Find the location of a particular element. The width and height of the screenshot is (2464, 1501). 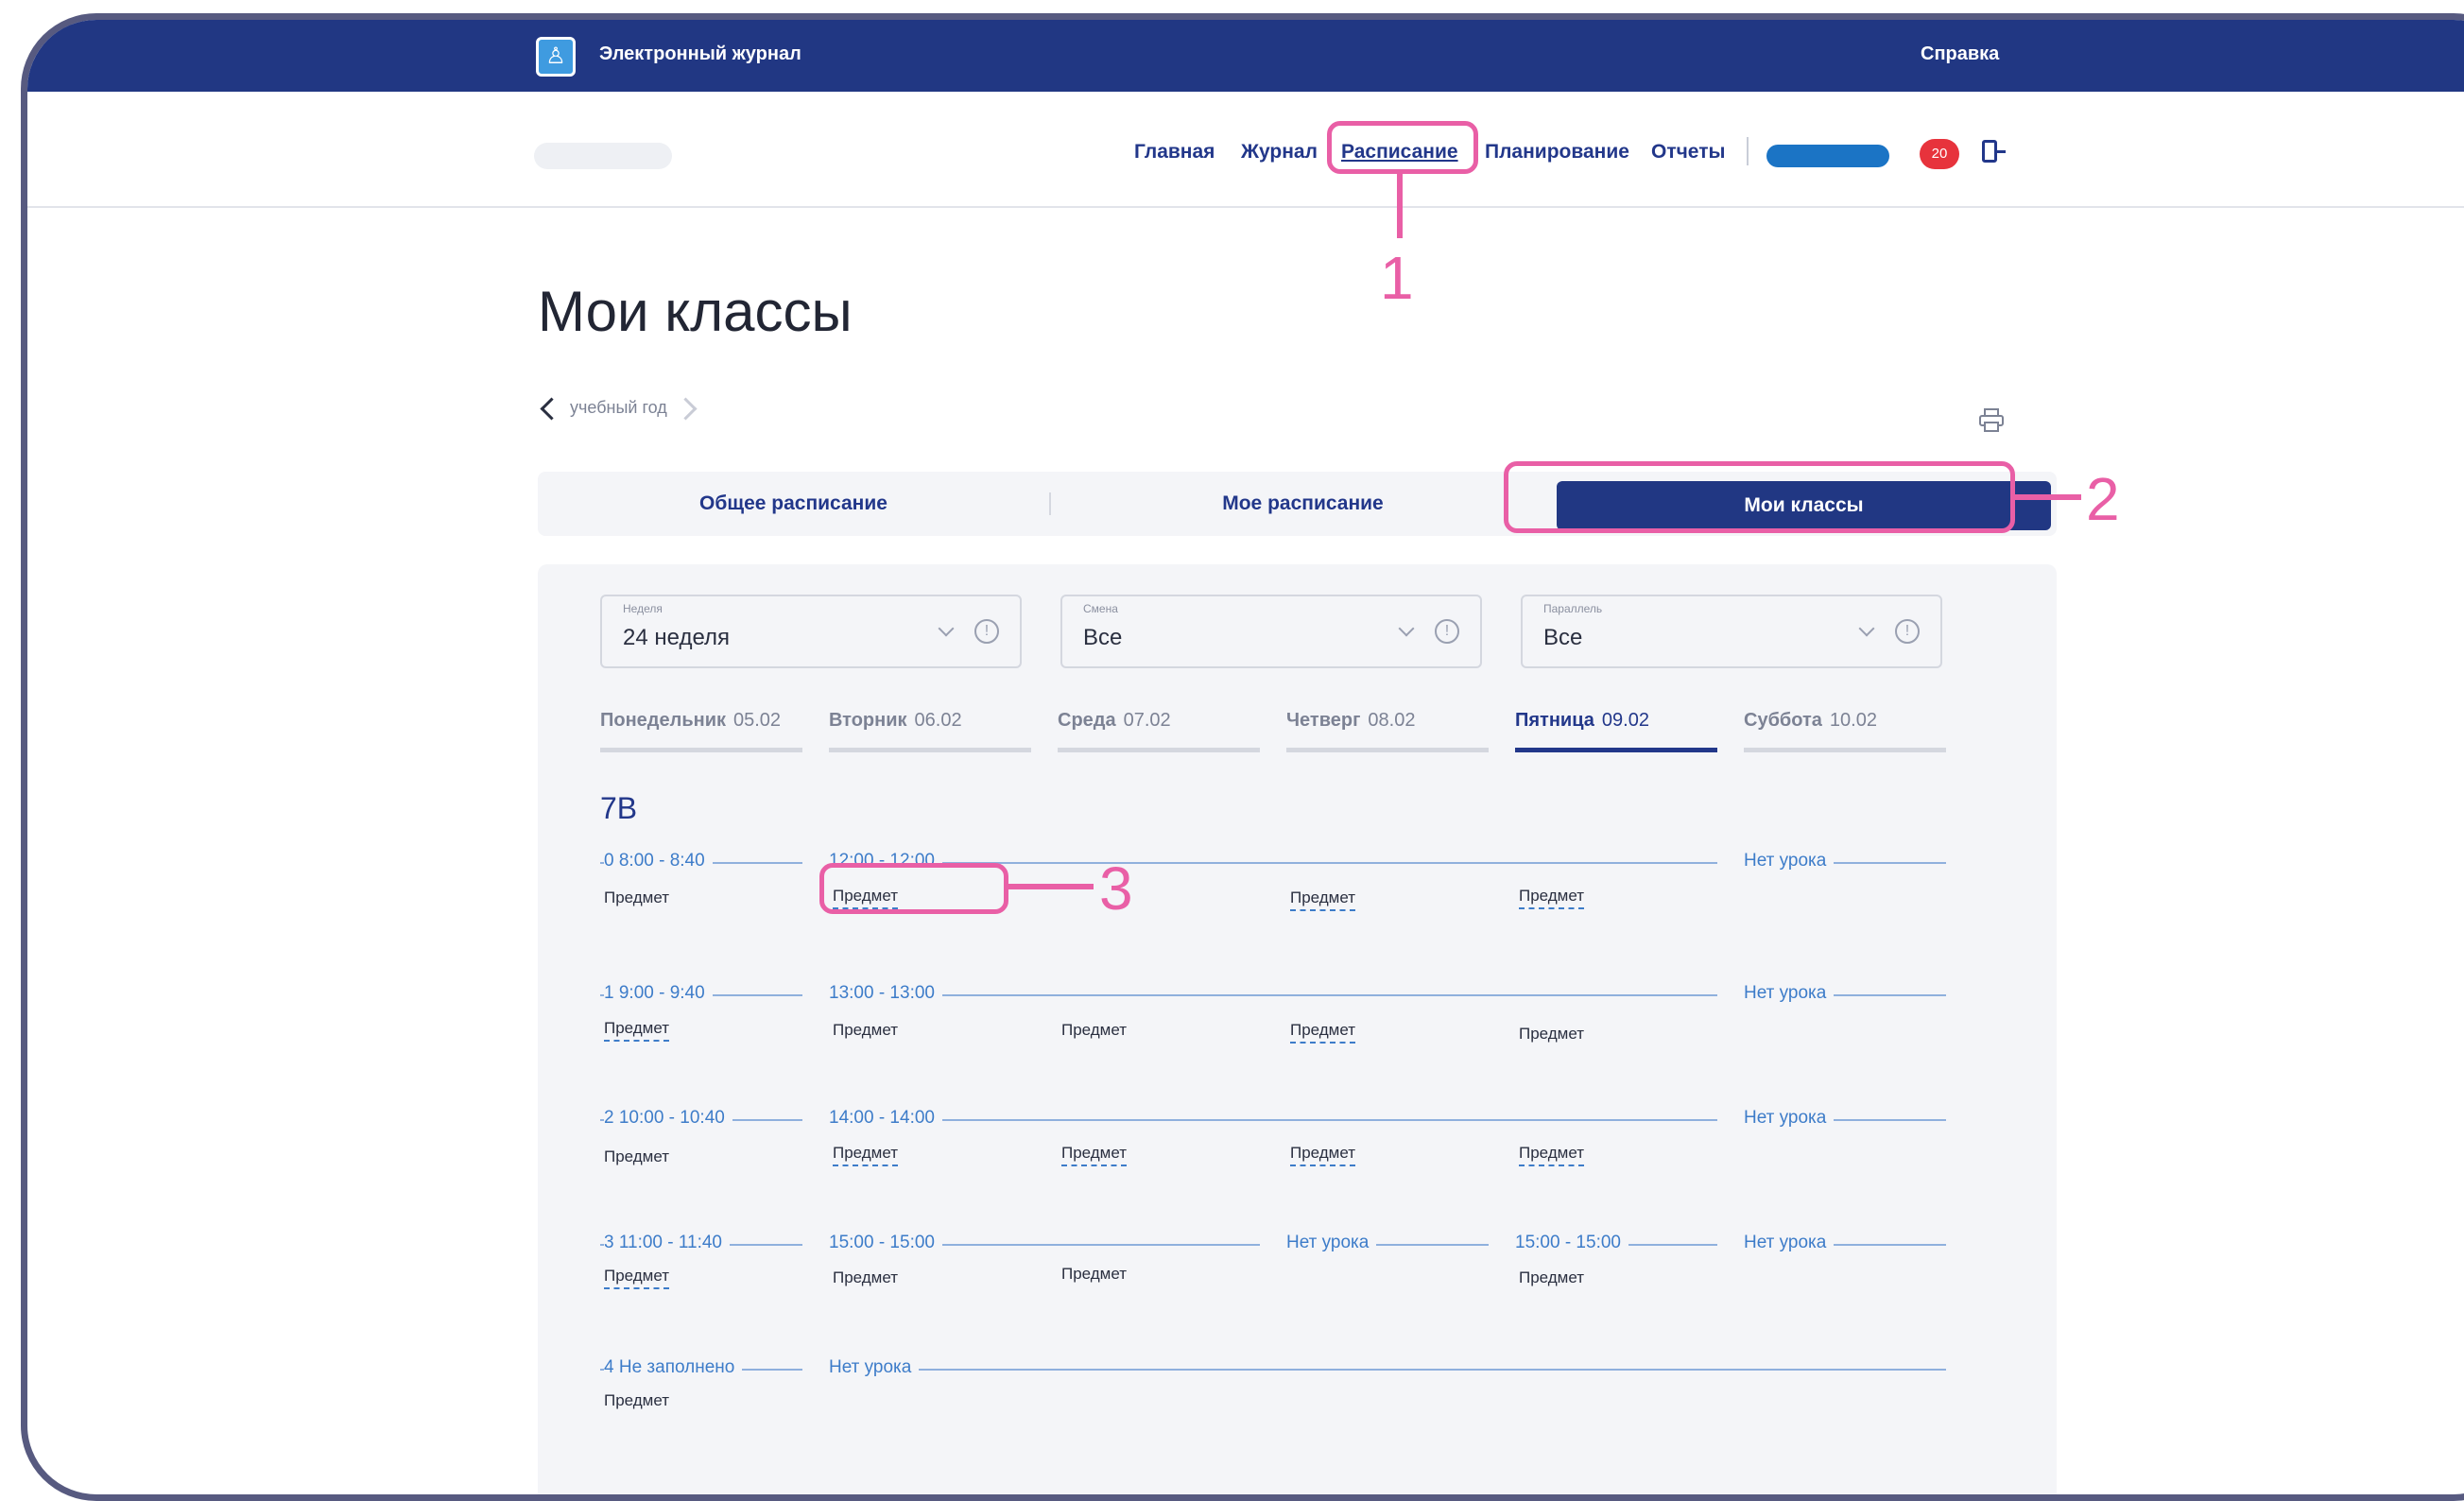

parallel-select-value: Все is located at coordinates (1563, 637).